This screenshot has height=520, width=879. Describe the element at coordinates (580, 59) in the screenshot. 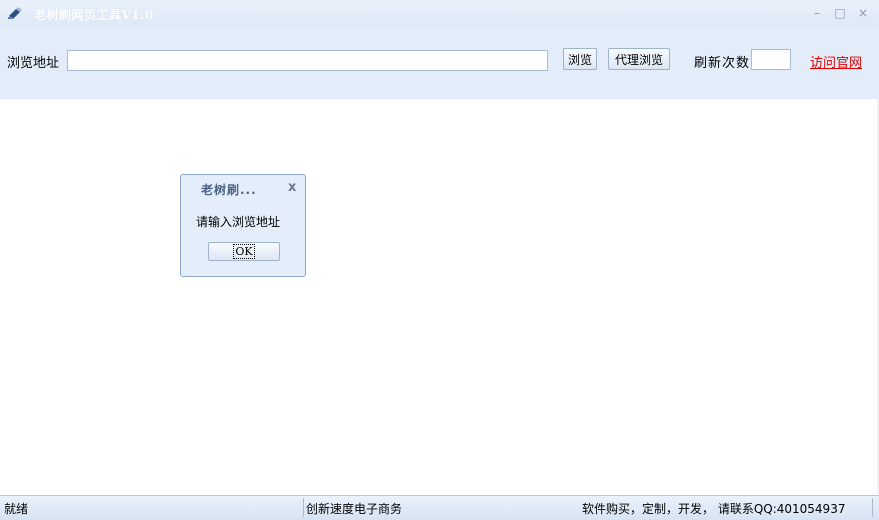

I see `browse-button: 浏览` at that location.